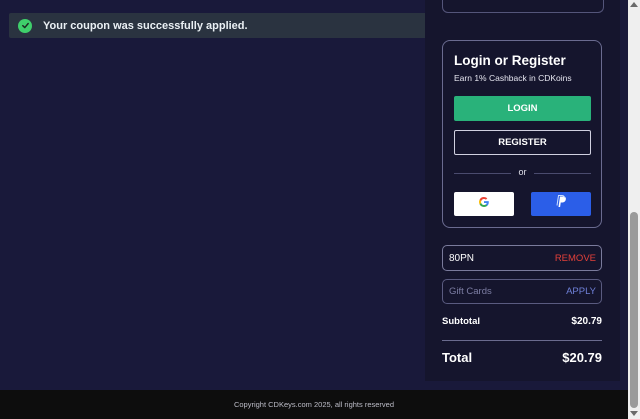  I want to click on coupon-code: 80PN, so click(462, 258).